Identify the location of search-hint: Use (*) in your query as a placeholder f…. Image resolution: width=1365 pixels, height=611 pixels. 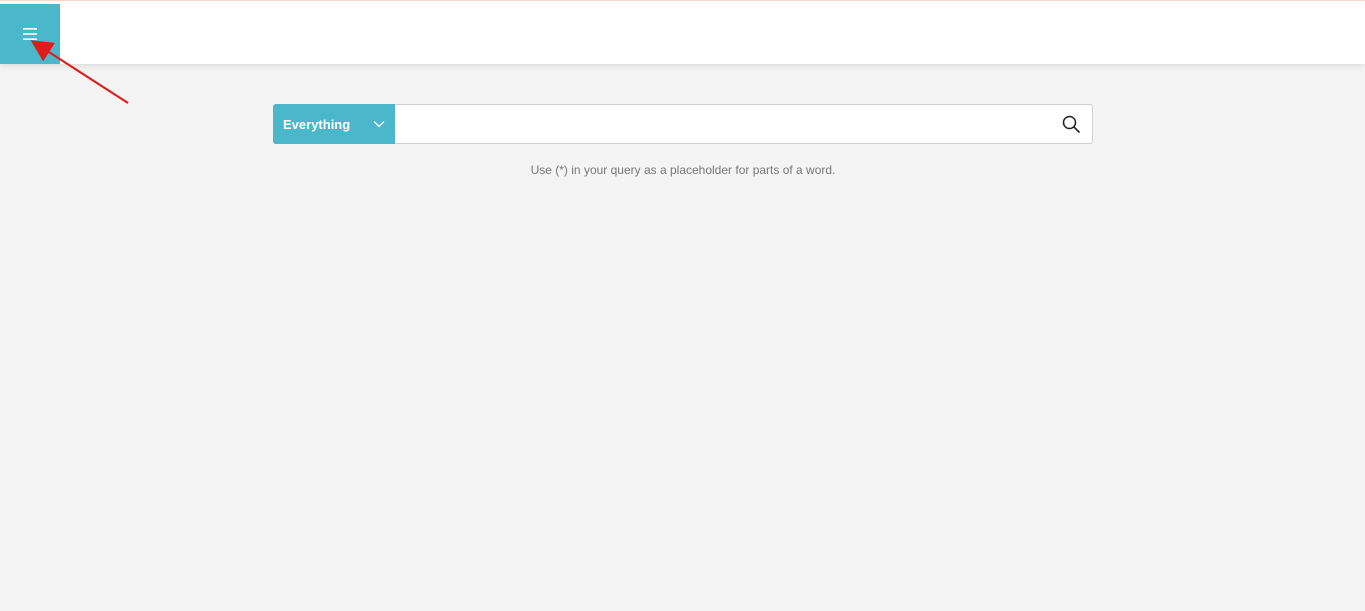
(683, 170).